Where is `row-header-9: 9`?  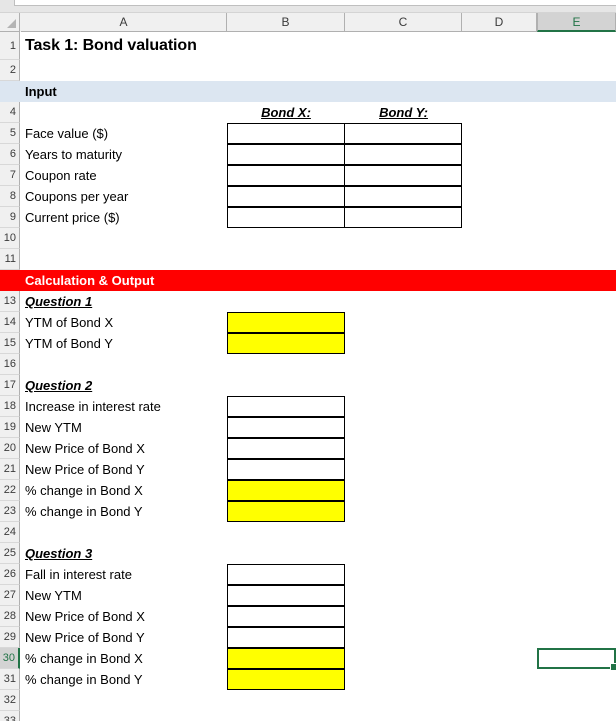
row-header-9: 9 is located at coordinates (10, 217).